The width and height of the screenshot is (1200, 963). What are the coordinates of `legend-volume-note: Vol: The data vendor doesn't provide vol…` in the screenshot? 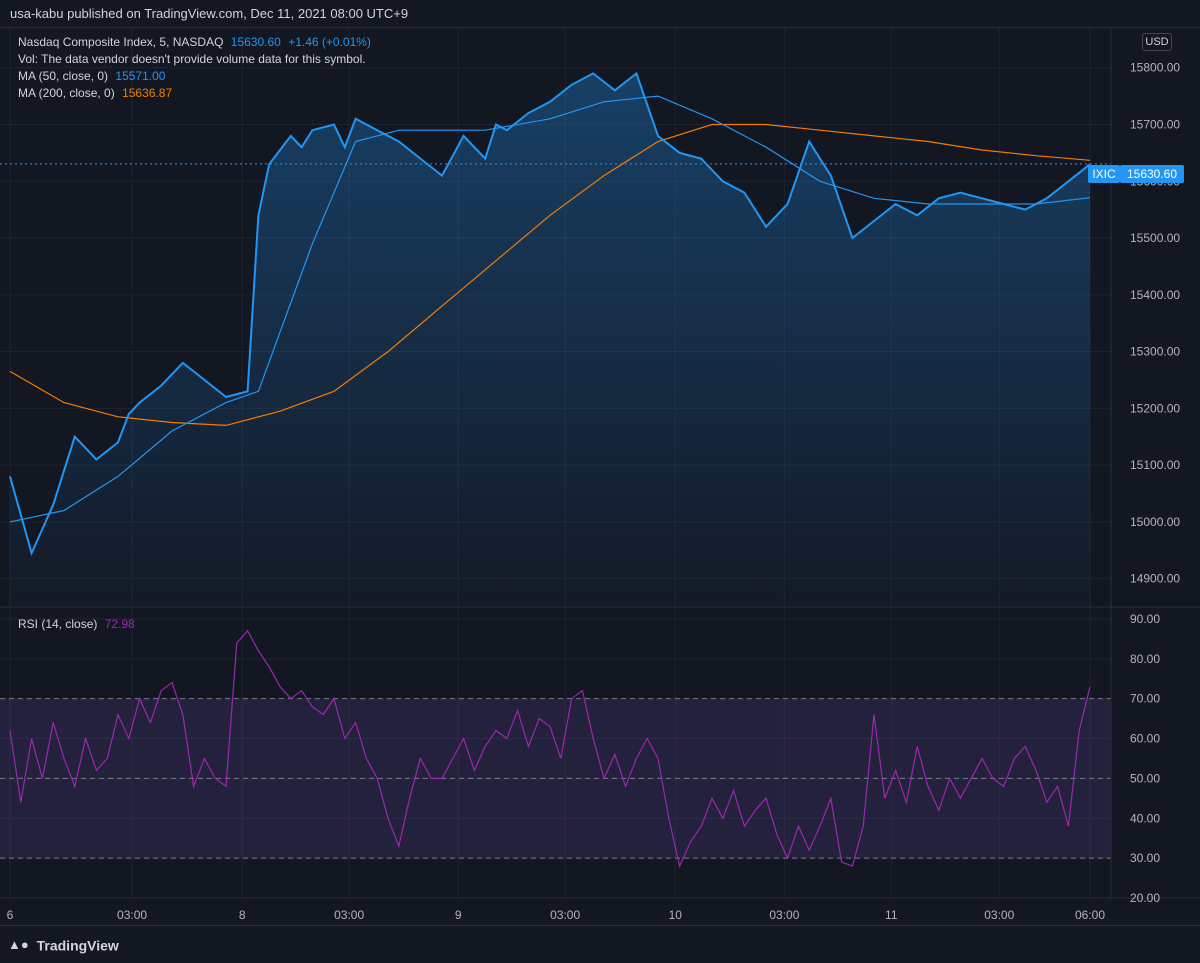 It's located at (192, 59).